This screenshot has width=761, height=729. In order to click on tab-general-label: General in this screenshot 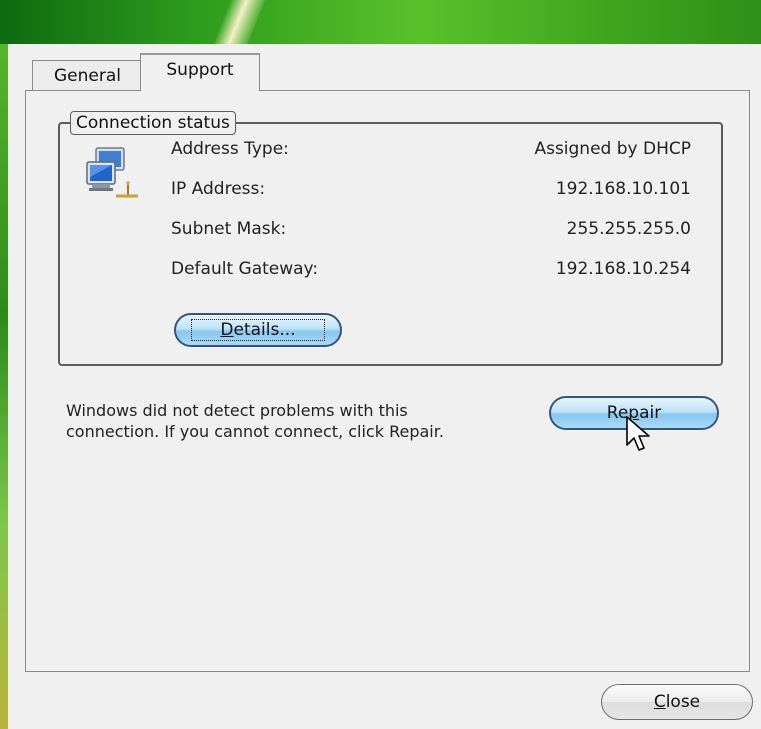, I will do `click(87, 76)`.